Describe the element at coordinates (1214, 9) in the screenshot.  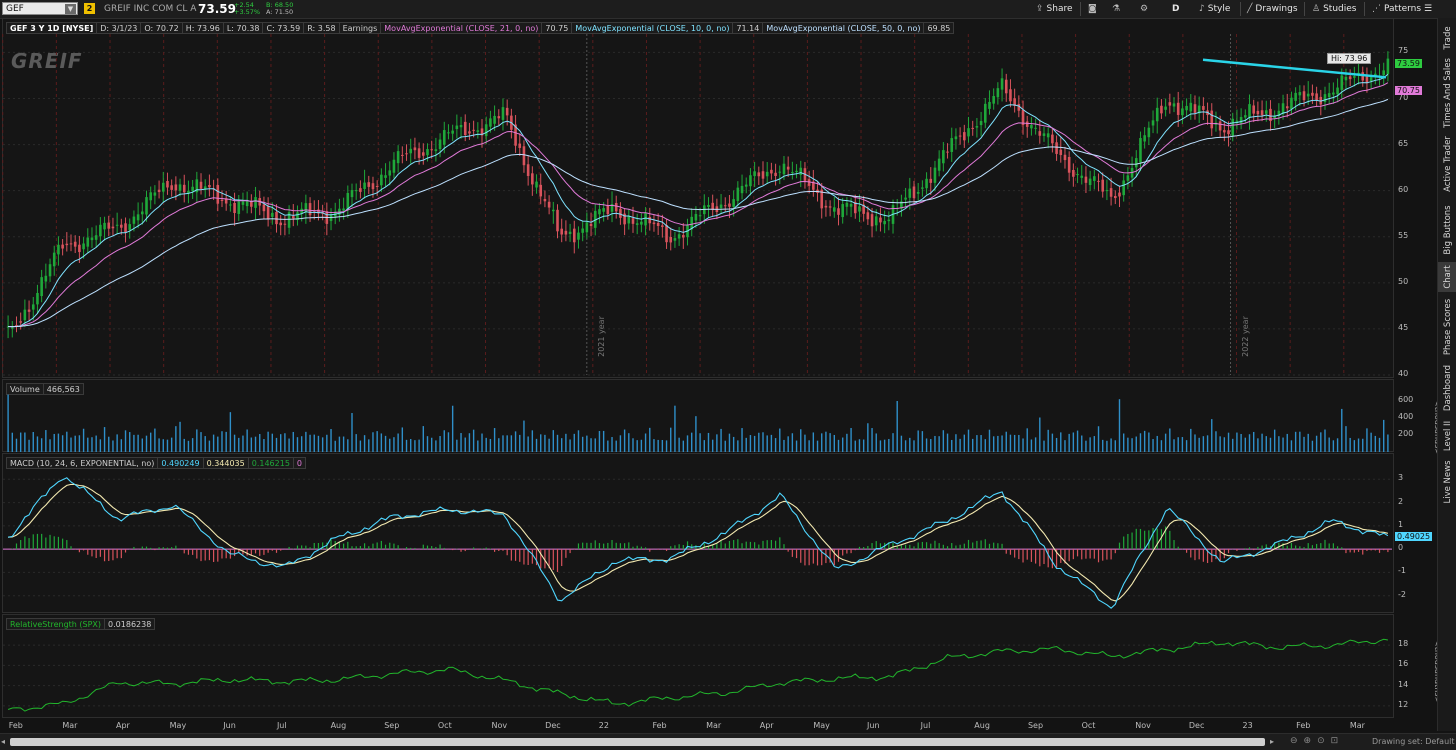
I see `style-button: ♪ Style` at that location.